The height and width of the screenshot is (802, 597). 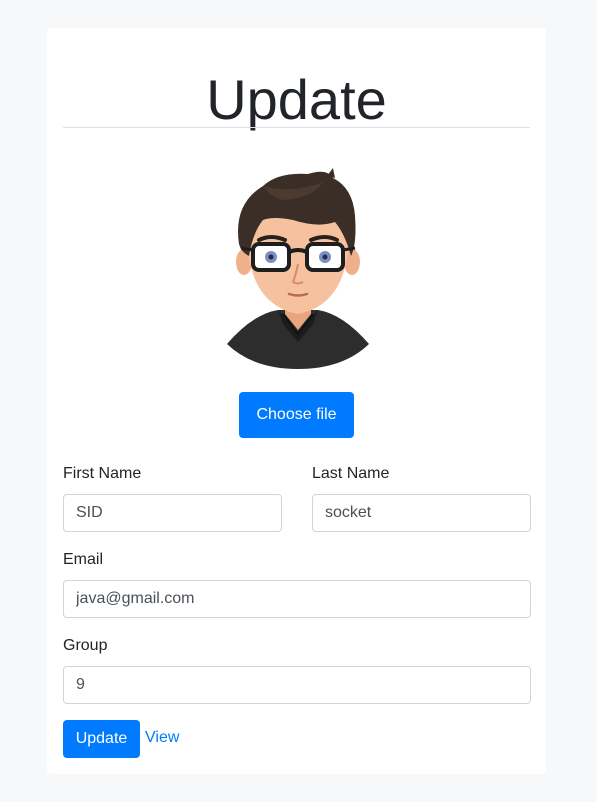 What do you see at coordinates (297, 685) in the screenshot?
I see `group-input` at bounding box center [297, 685].